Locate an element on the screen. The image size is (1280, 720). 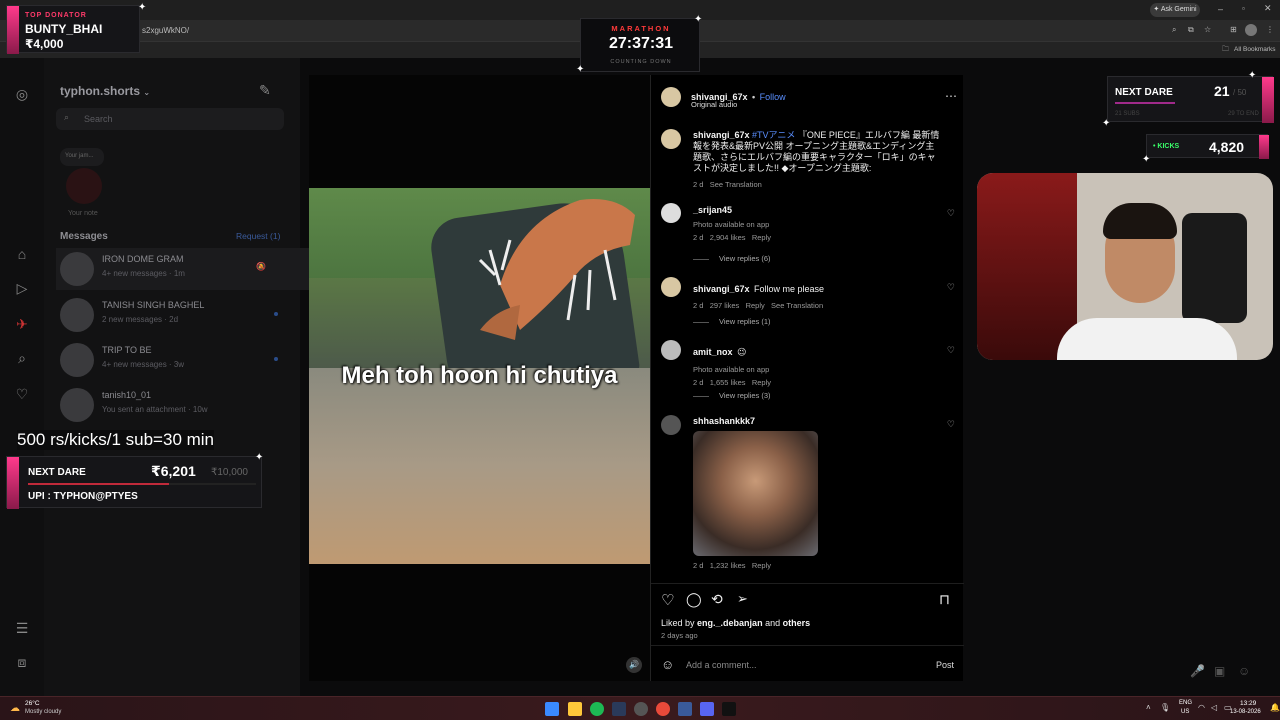
comment-username: shhashankkk7 is located at coordinates (724, 421).